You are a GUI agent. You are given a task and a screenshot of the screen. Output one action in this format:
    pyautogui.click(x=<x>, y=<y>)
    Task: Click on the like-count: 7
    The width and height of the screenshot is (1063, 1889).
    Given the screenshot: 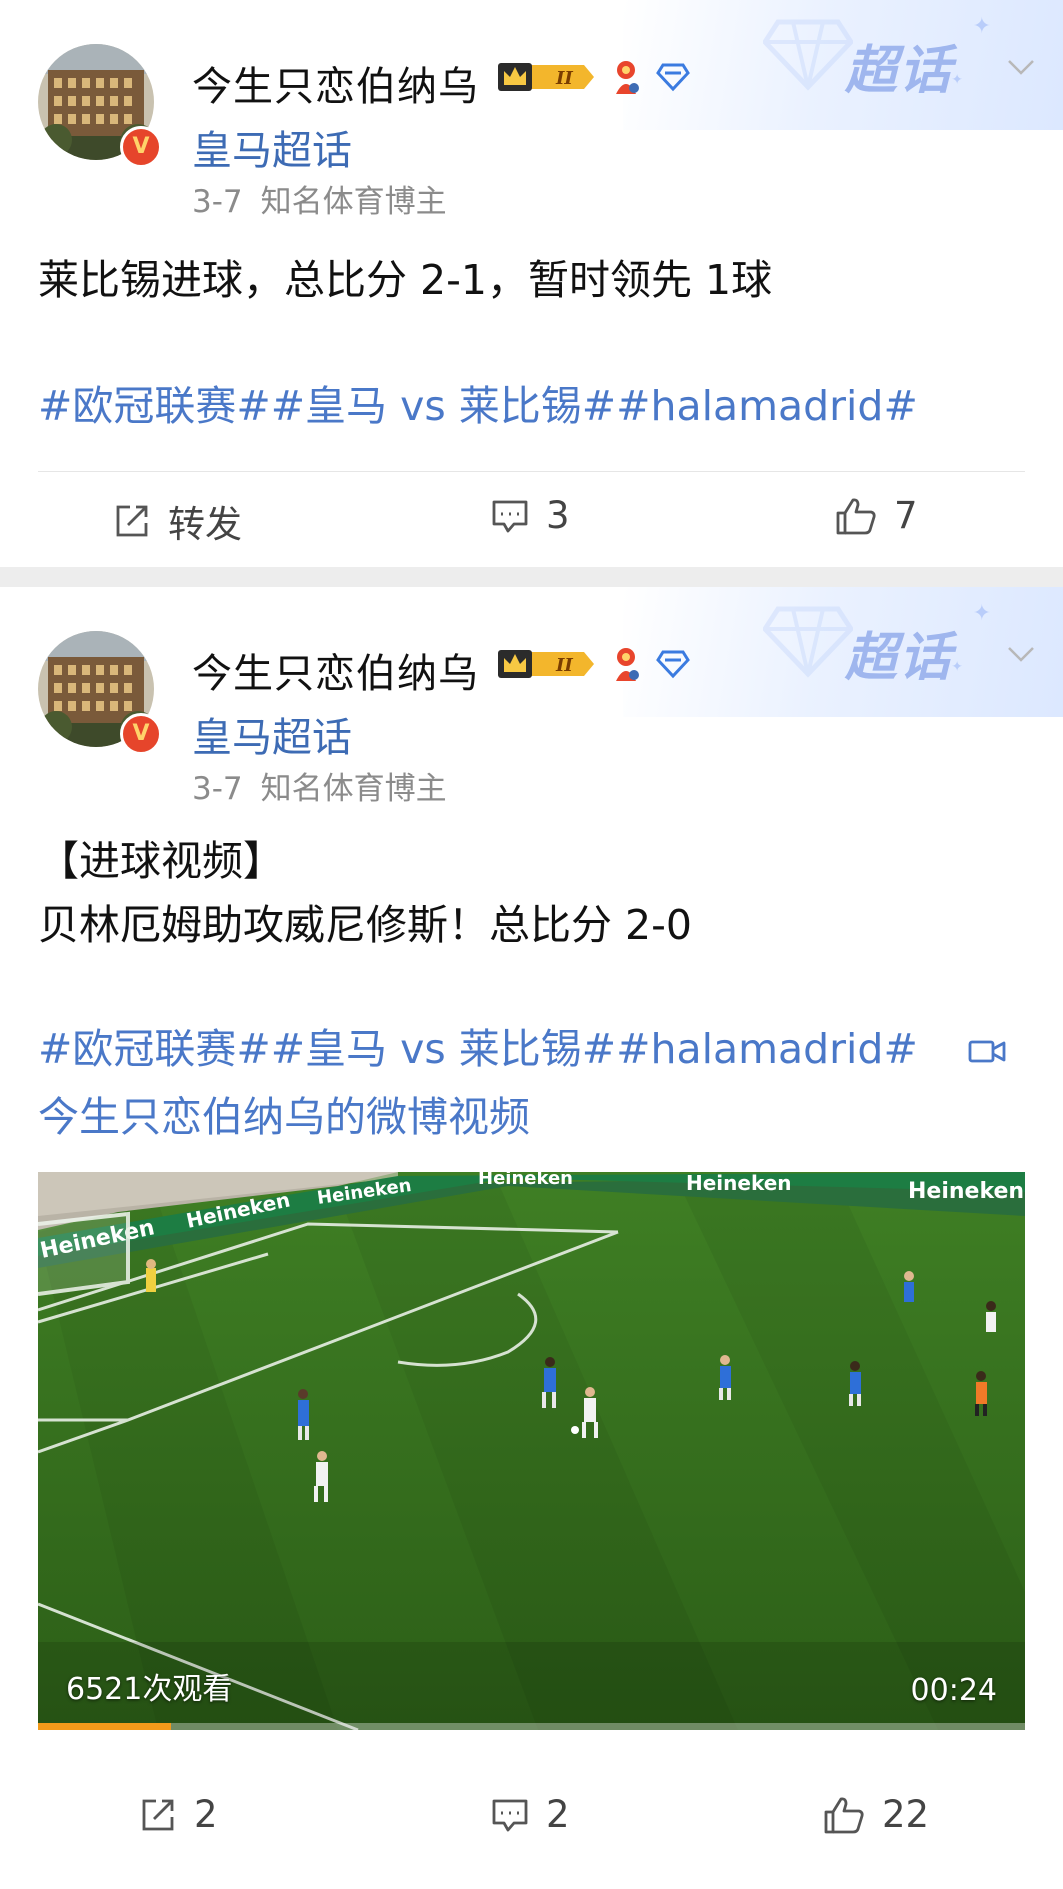 What is the action you would take?
    pyautogui.click(x=906, y=515)
    